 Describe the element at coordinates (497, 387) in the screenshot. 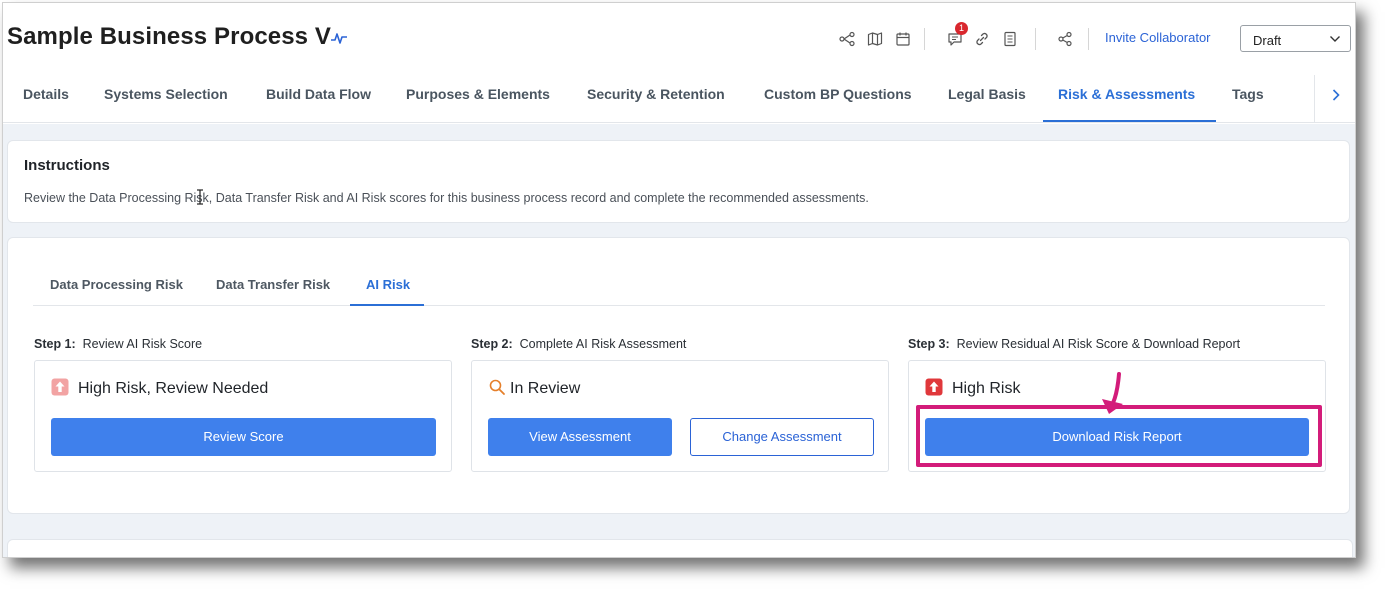

I see `search-icon` at that location.